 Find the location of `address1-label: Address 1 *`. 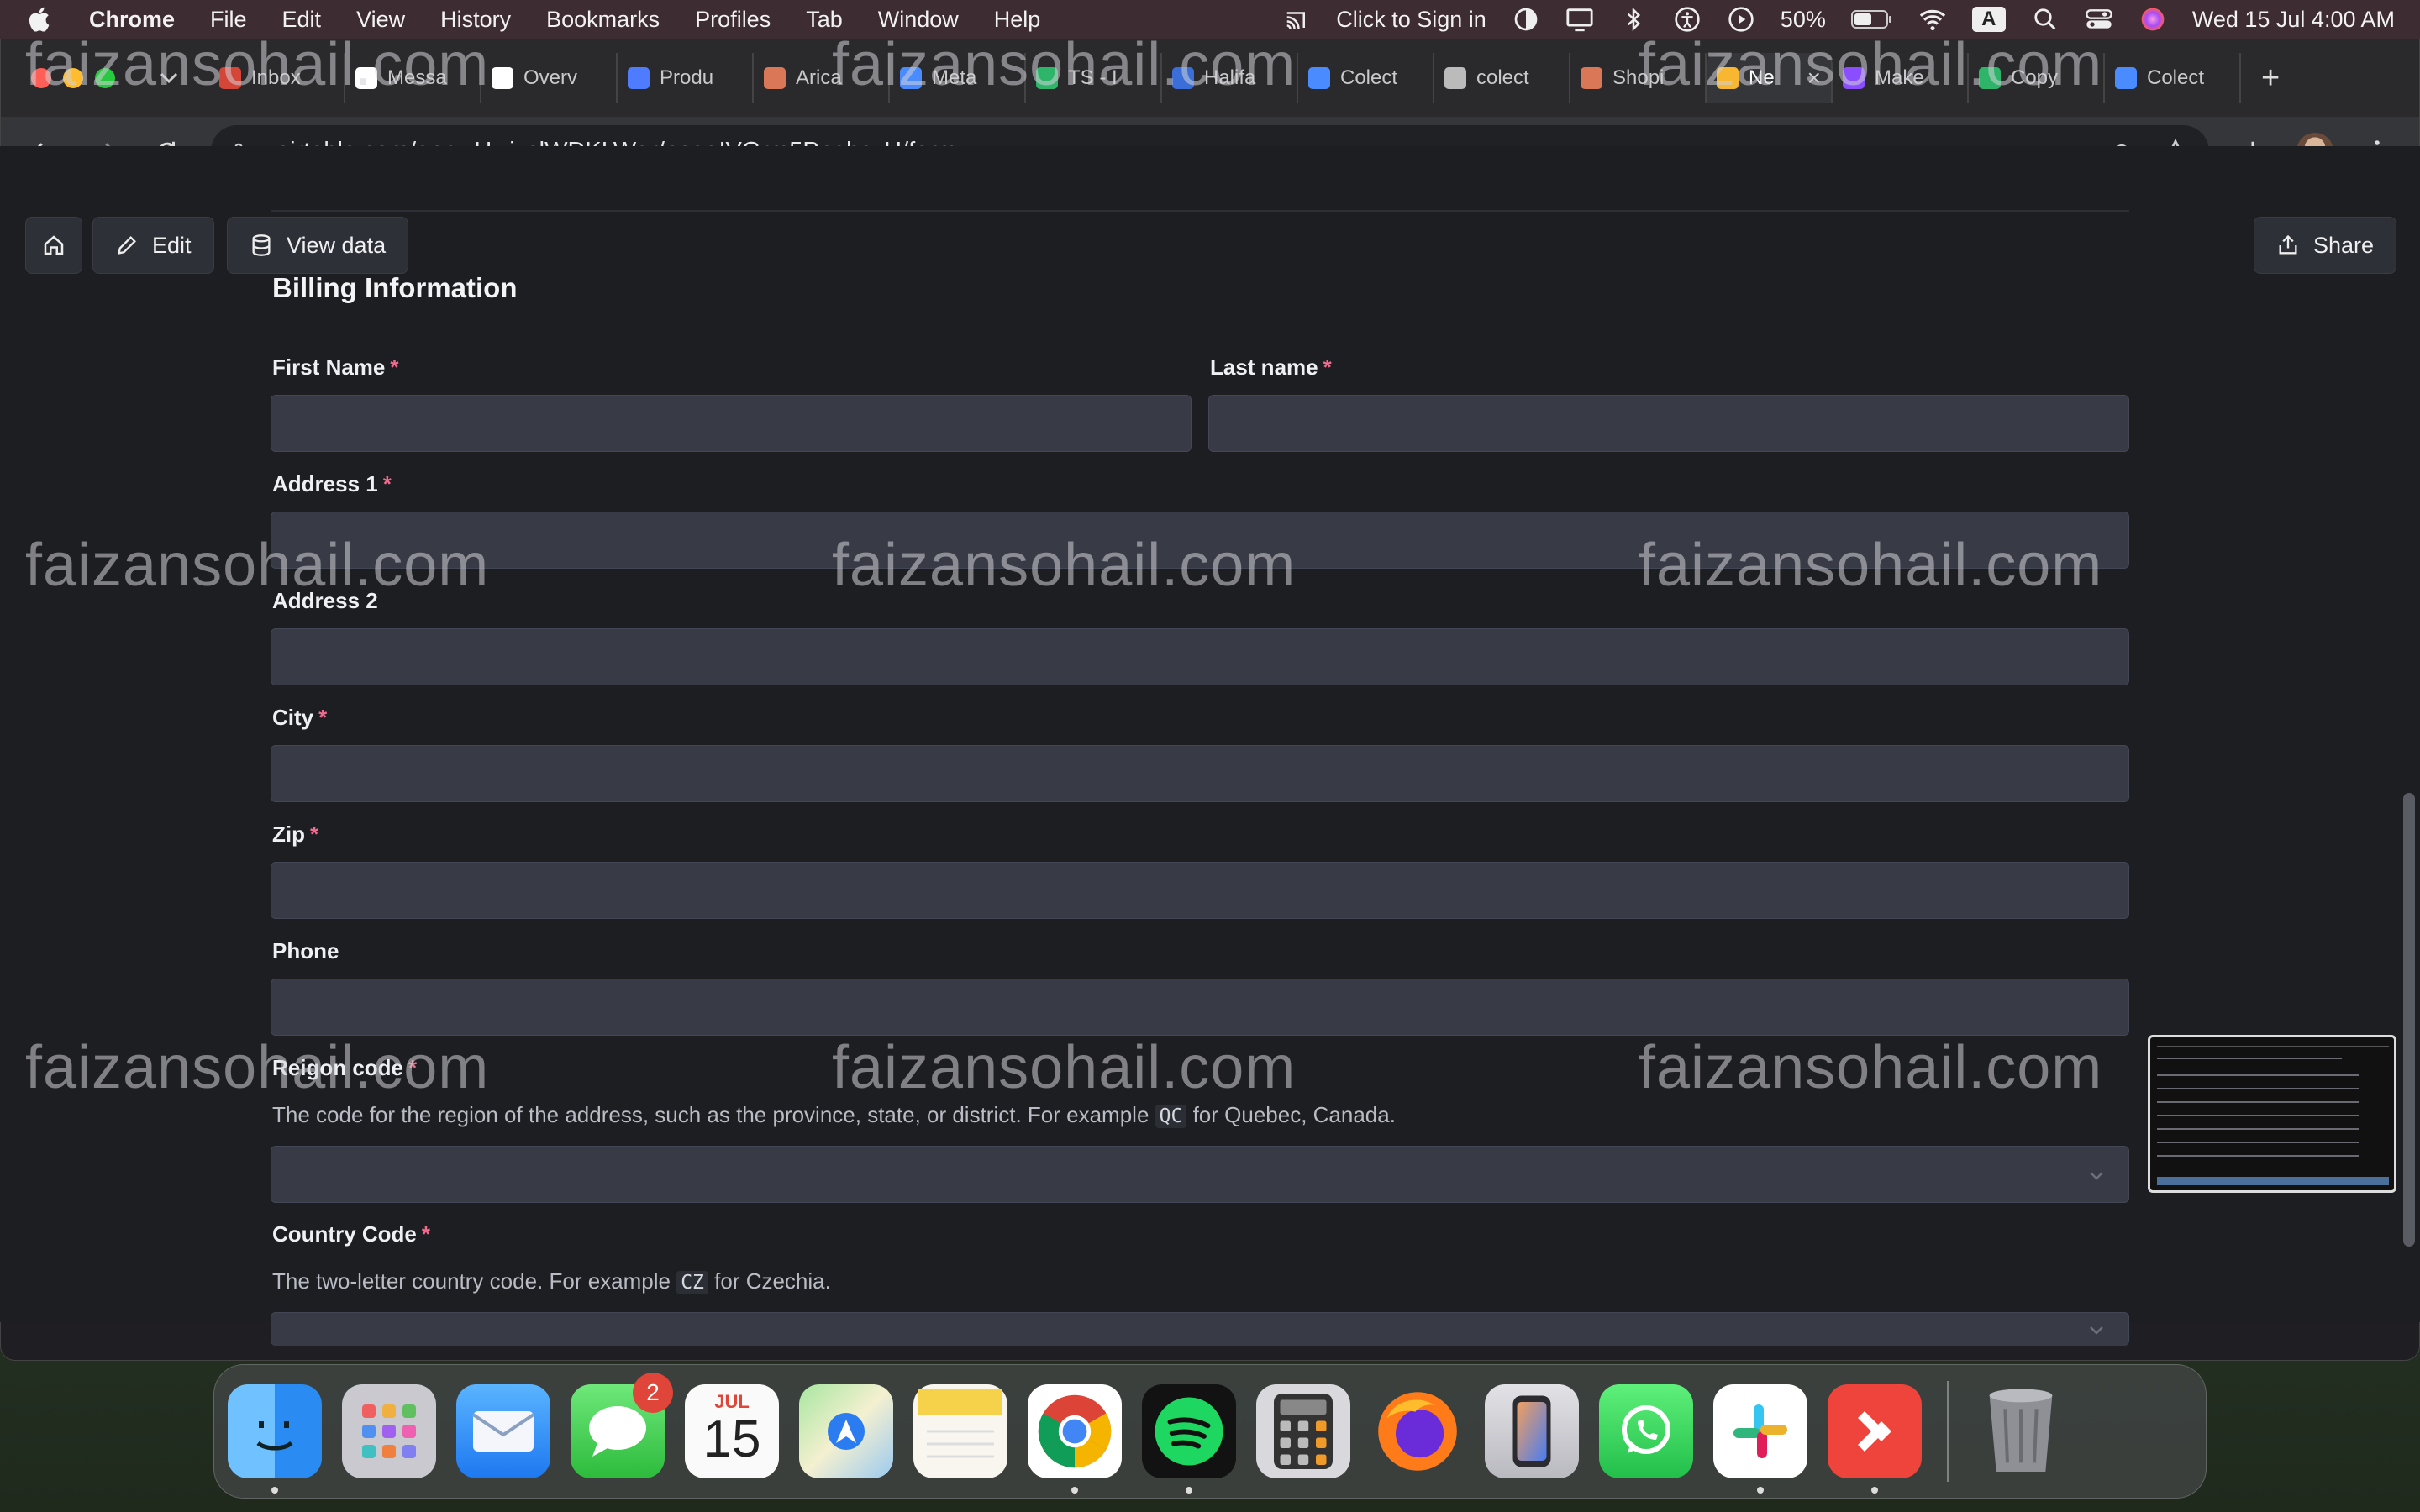

address1-label: Address 1 * is located at coordinates (332, 484).